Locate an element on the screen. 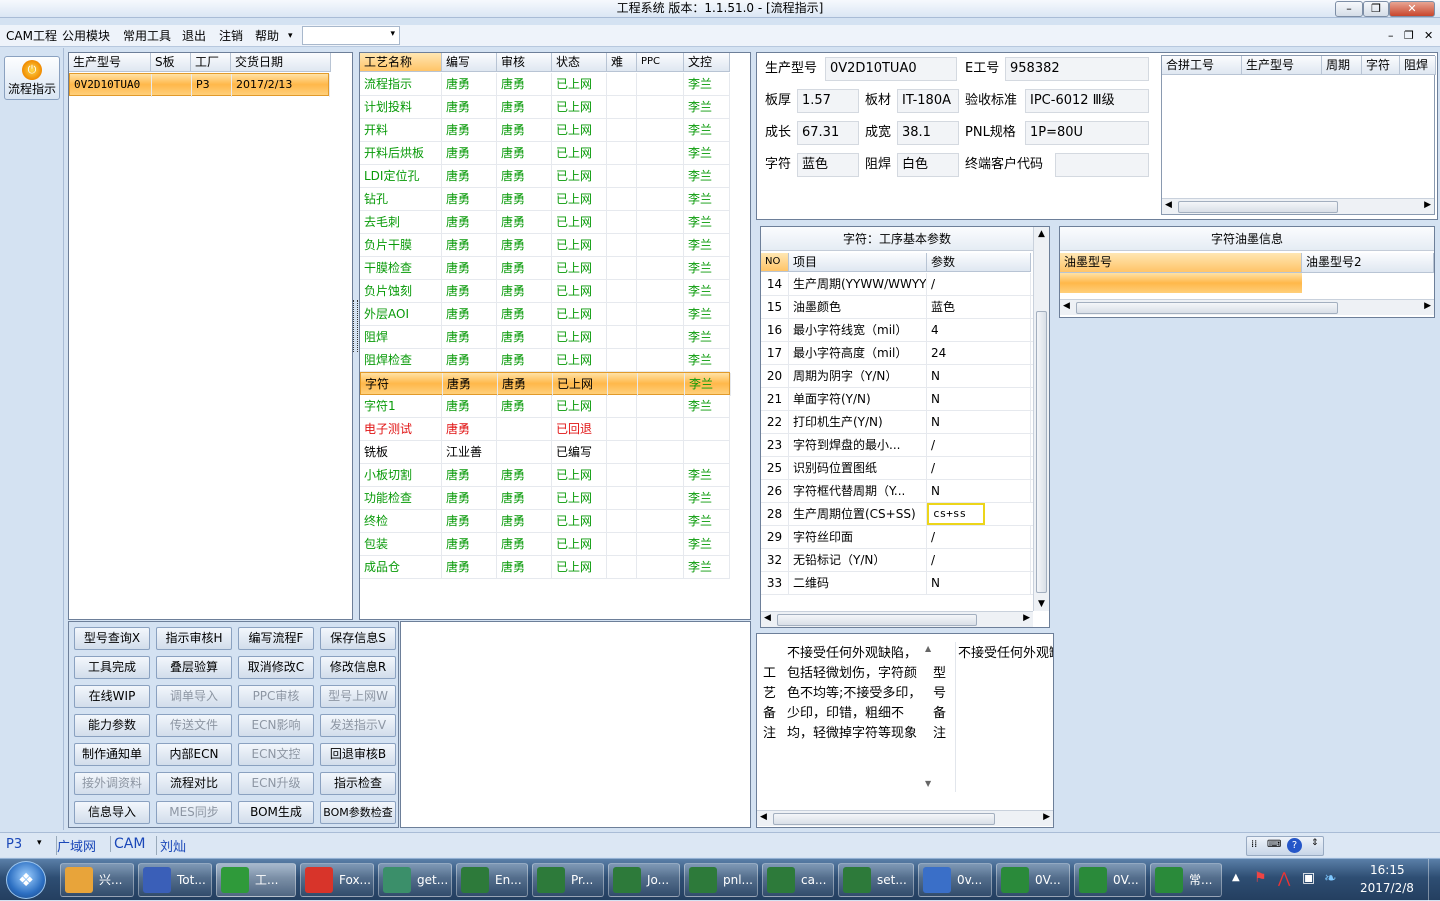 Image resolution: width=1440 pixels, height=901 pixels. tray-expand-icon: ▲ is located at coordinates (1236, 877).